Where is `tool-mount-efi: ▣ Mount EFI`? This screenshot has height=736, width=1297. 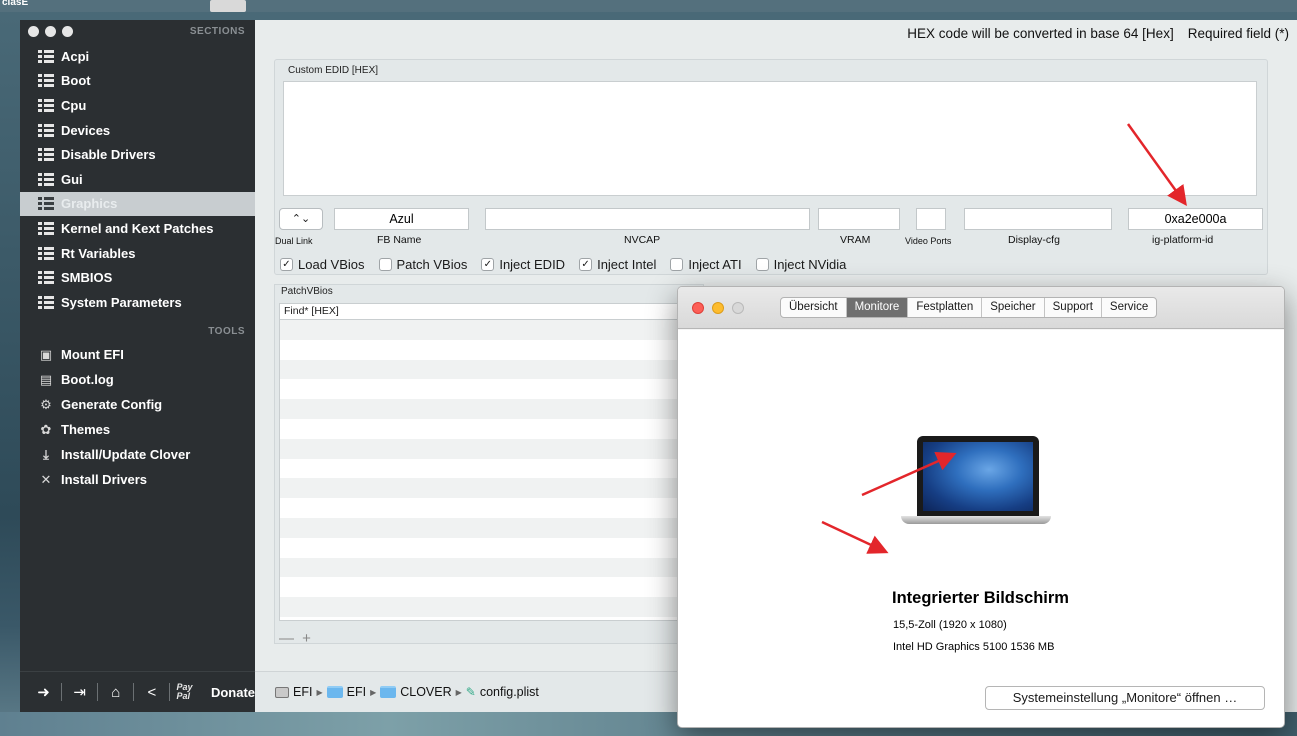
tool-mount-efi: ▣ Mount EFI is located at coordinates (137, 354).